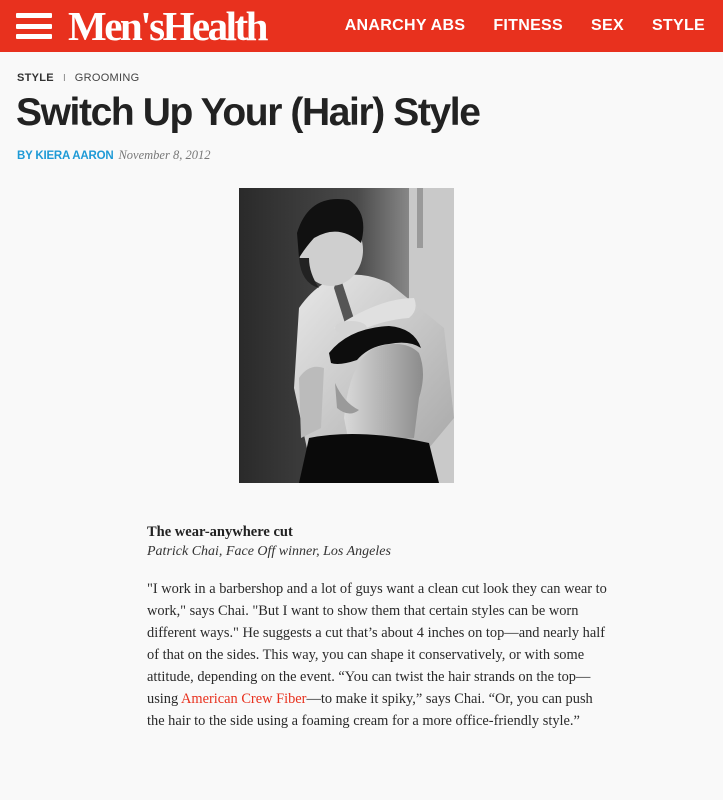 This screenshot has height=800, width=723. Describe the element at coordinates (220, 532) in the screenshot. I see `section-subhead: The wear-anywhere cut` at that location.